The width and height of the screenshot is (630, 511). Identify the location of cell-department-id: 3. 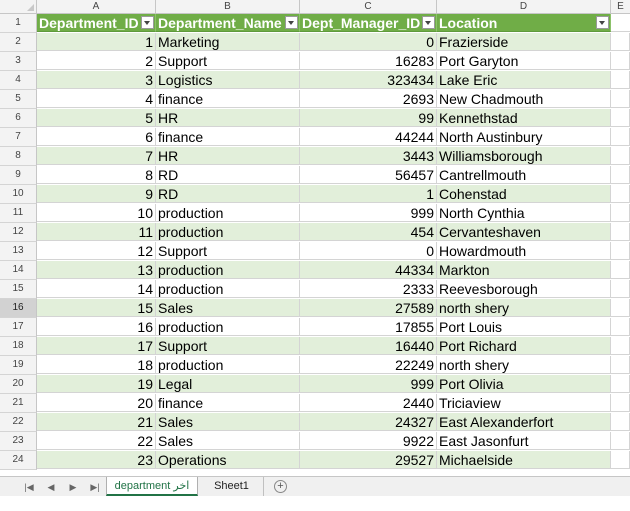
(96, 80).